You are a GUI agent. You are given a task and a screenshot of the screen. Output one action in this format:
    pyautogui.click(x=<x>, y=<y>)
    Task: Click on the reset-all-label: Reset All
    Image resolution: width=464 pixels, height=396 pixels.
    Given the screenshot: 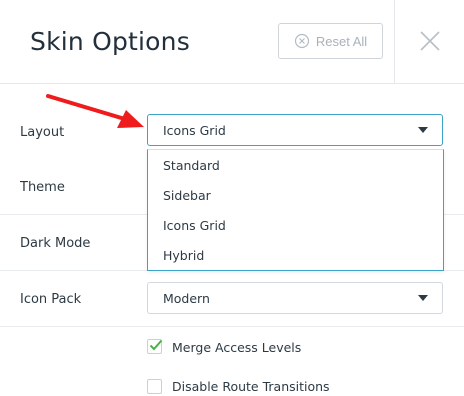 What is the action you would take?
    pyautogui.click(x=341, y=41)
    